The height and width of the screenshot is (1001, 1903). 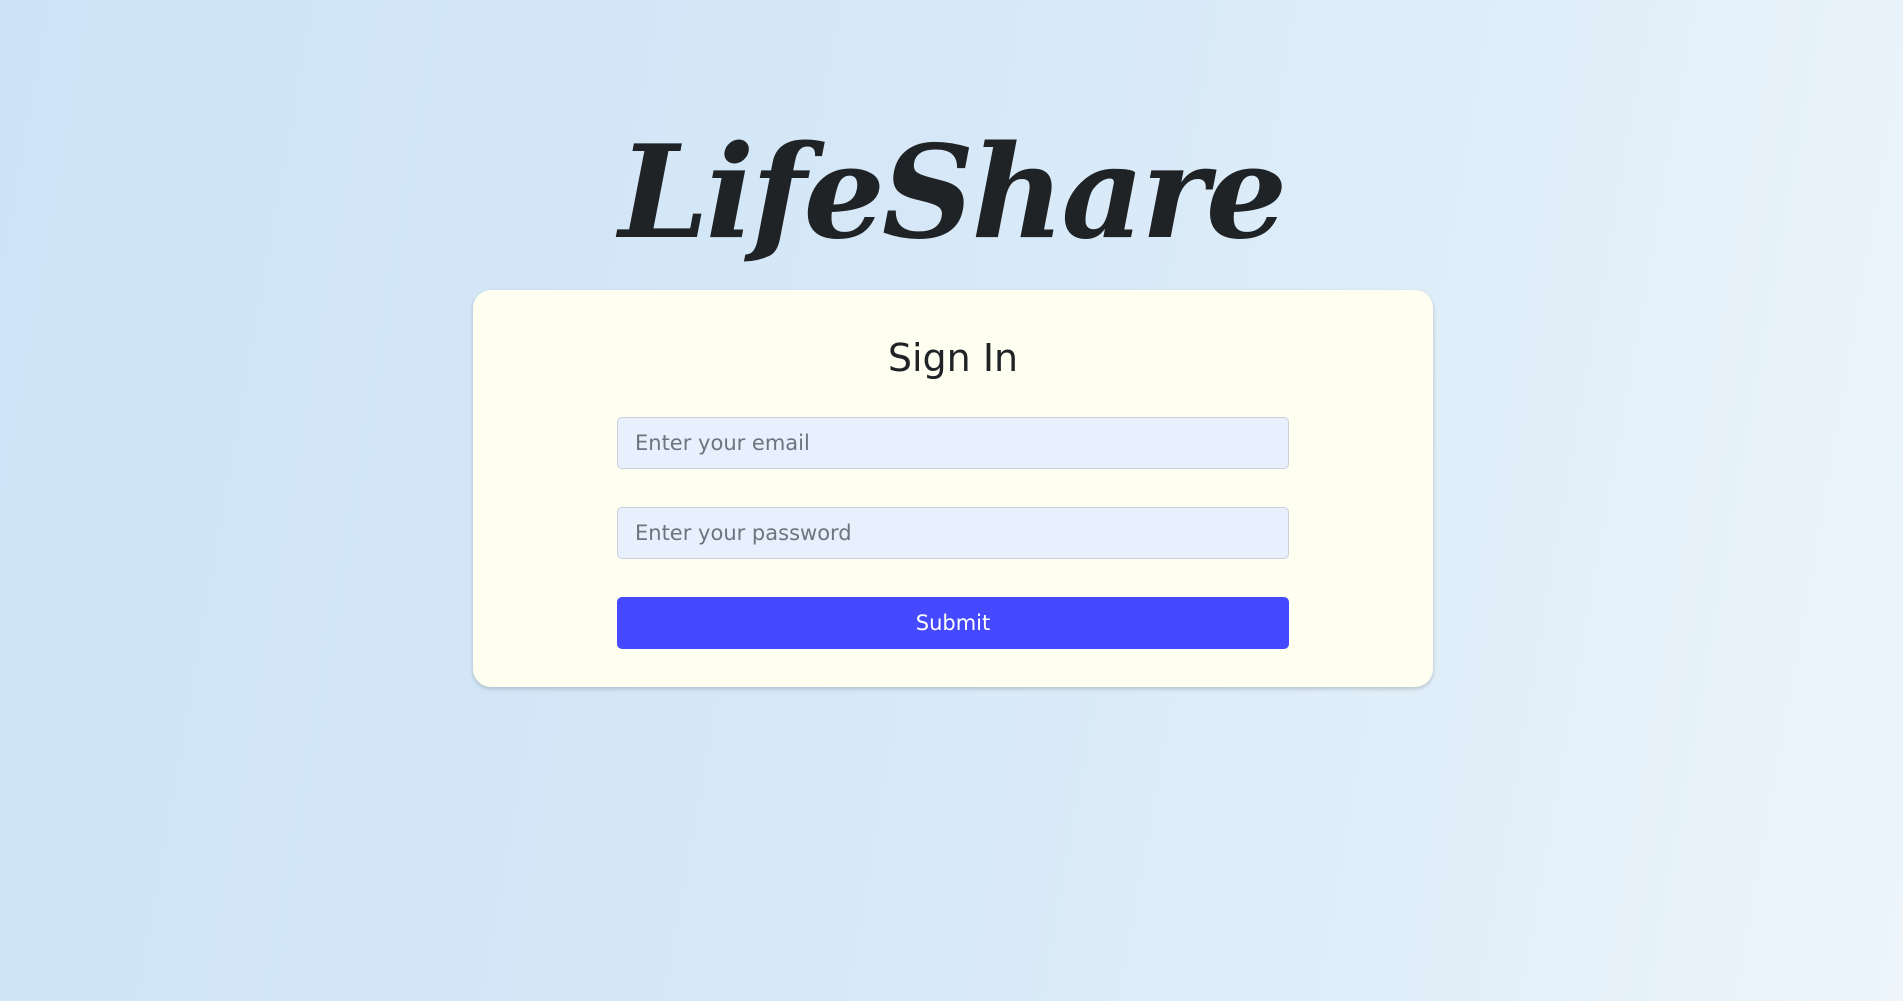 I want to click on signin-title: Sign In, so click(x=953, y=358).